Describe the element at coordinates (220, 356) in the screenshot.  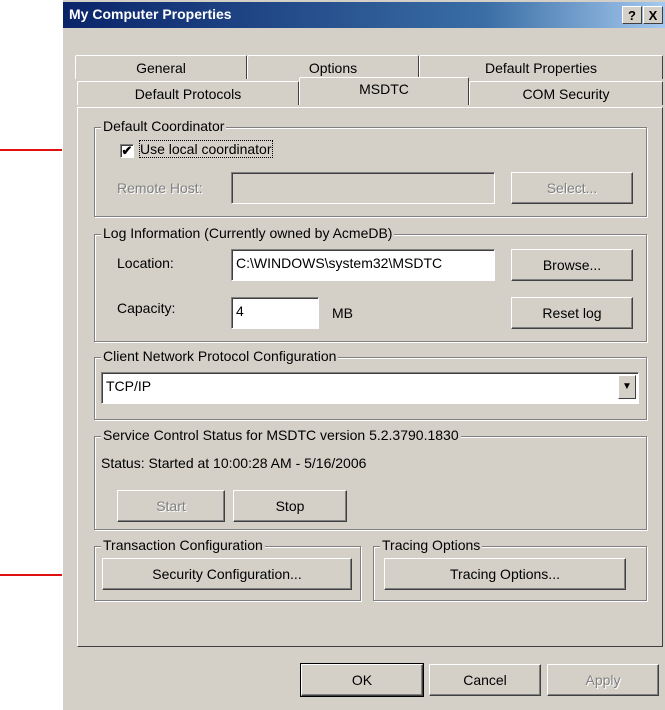
I see `network-protocol-legend: Client Network Protocol Configuration` at that location.